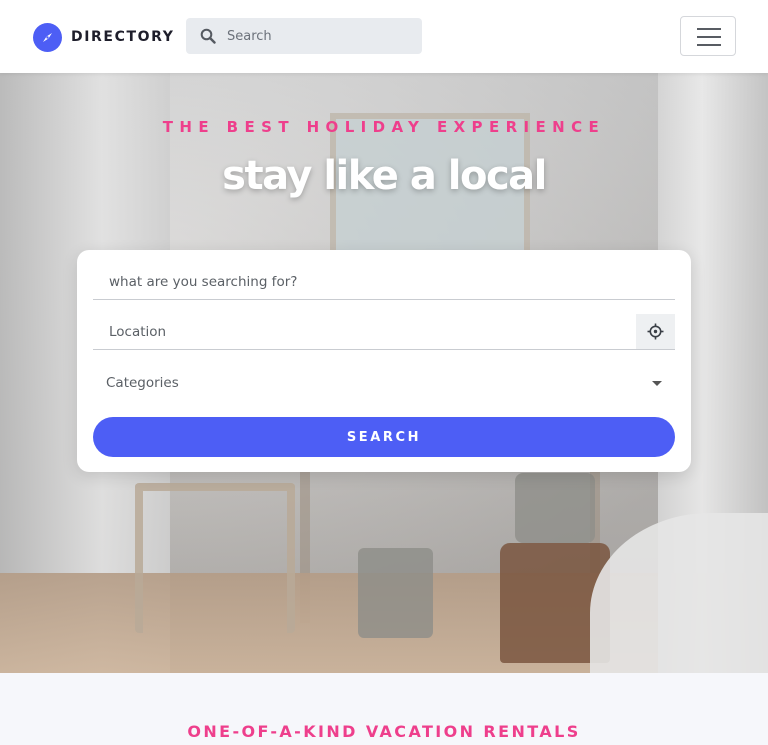  I want to click on top-navbar: DIRECTORY, so click(384, 36).